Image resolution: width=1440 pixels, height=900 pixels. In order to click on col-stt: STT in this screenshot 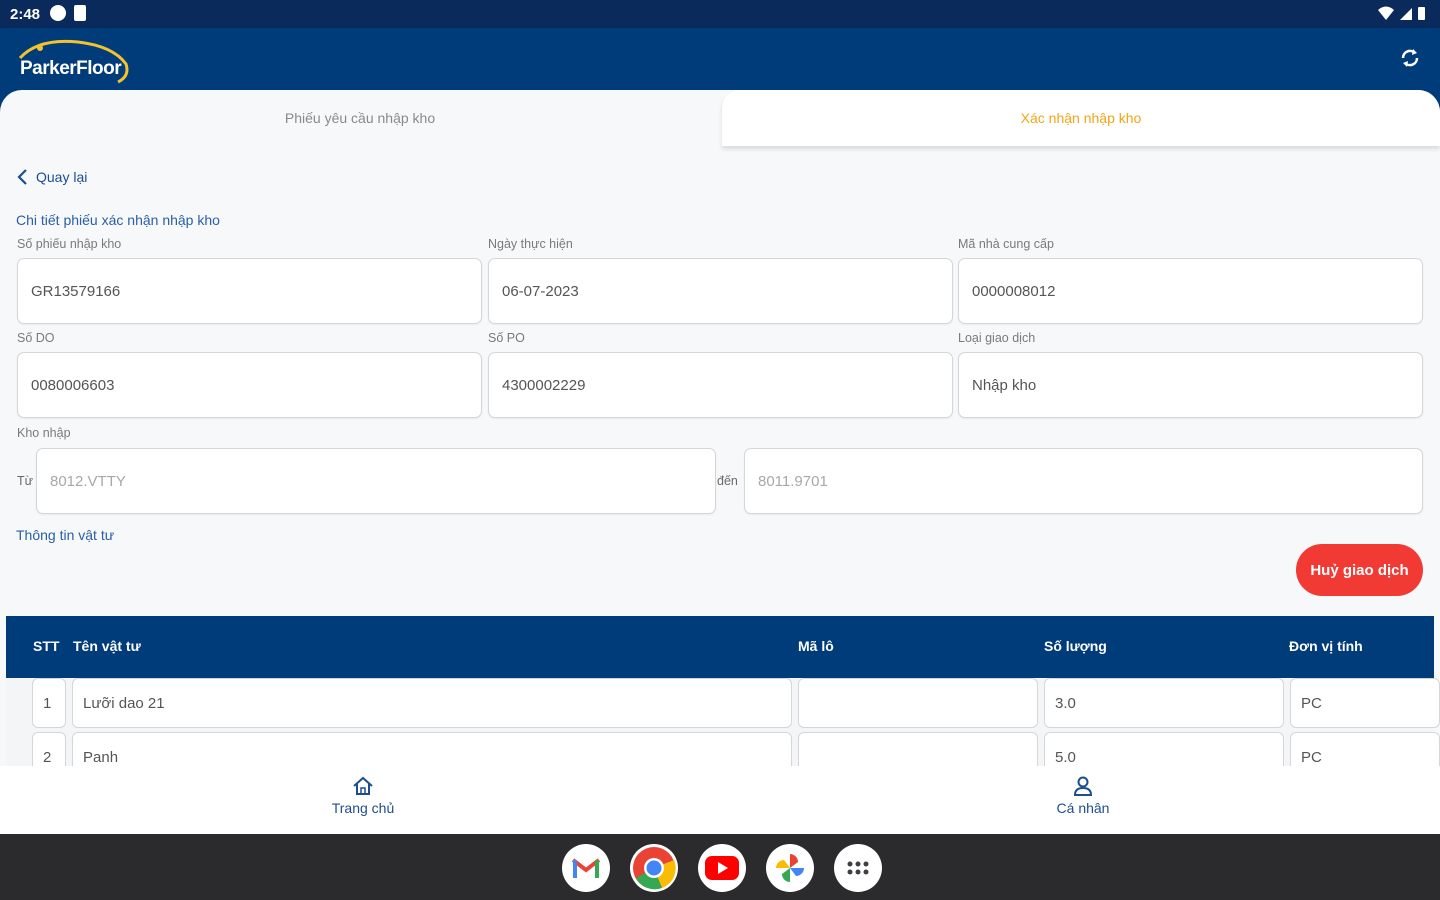, I will do `click(46, 646)`.